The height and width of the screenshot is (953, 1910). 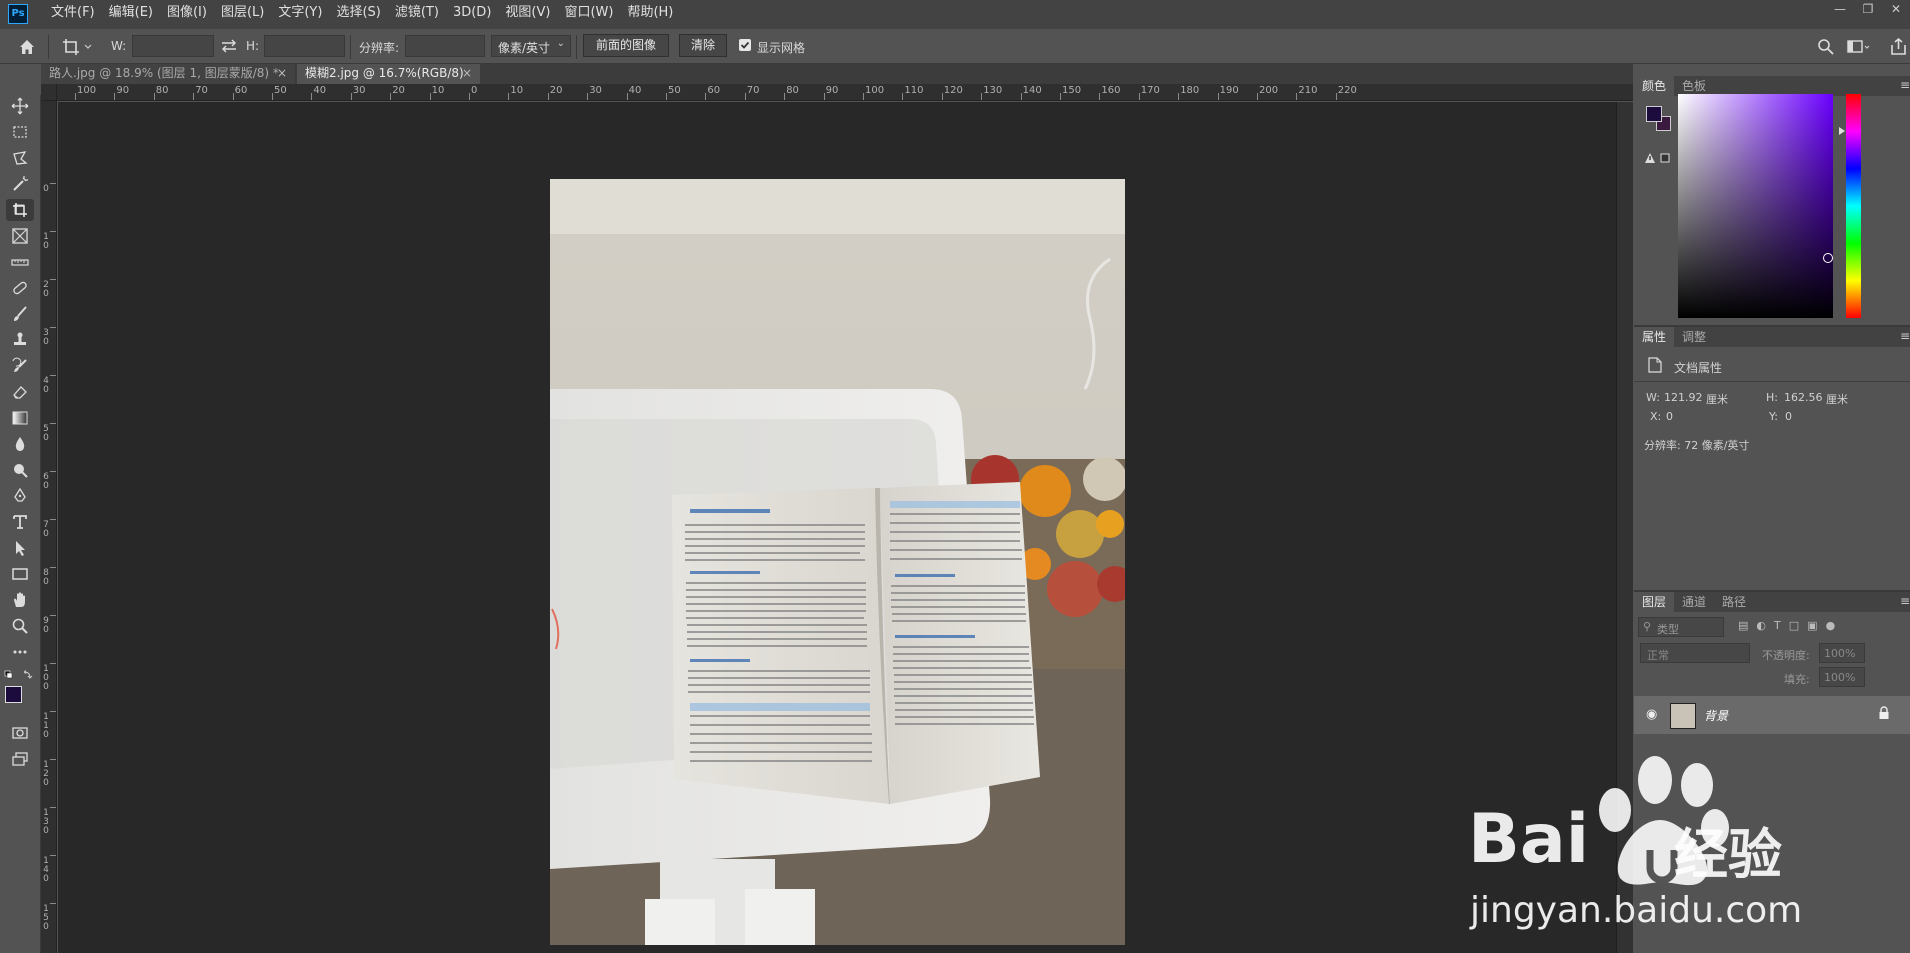 What do you see at coordinates (20, 470) in the screenshot?
I see `dodge-tool-icon` at bounding box center [20, 470].